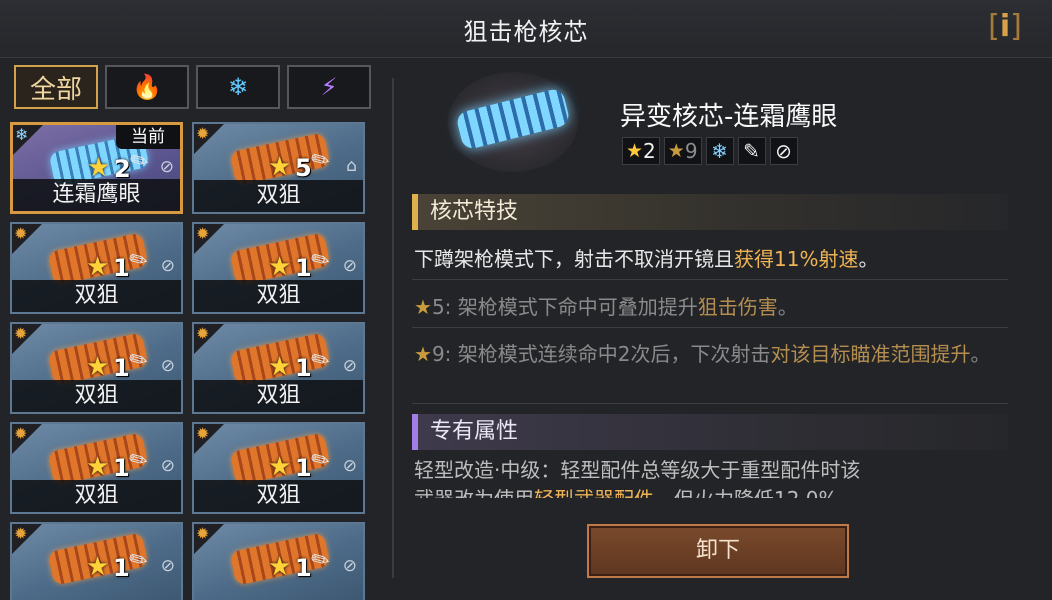  I want to click on sniper-type-chip: ✎, so click(751, 151).